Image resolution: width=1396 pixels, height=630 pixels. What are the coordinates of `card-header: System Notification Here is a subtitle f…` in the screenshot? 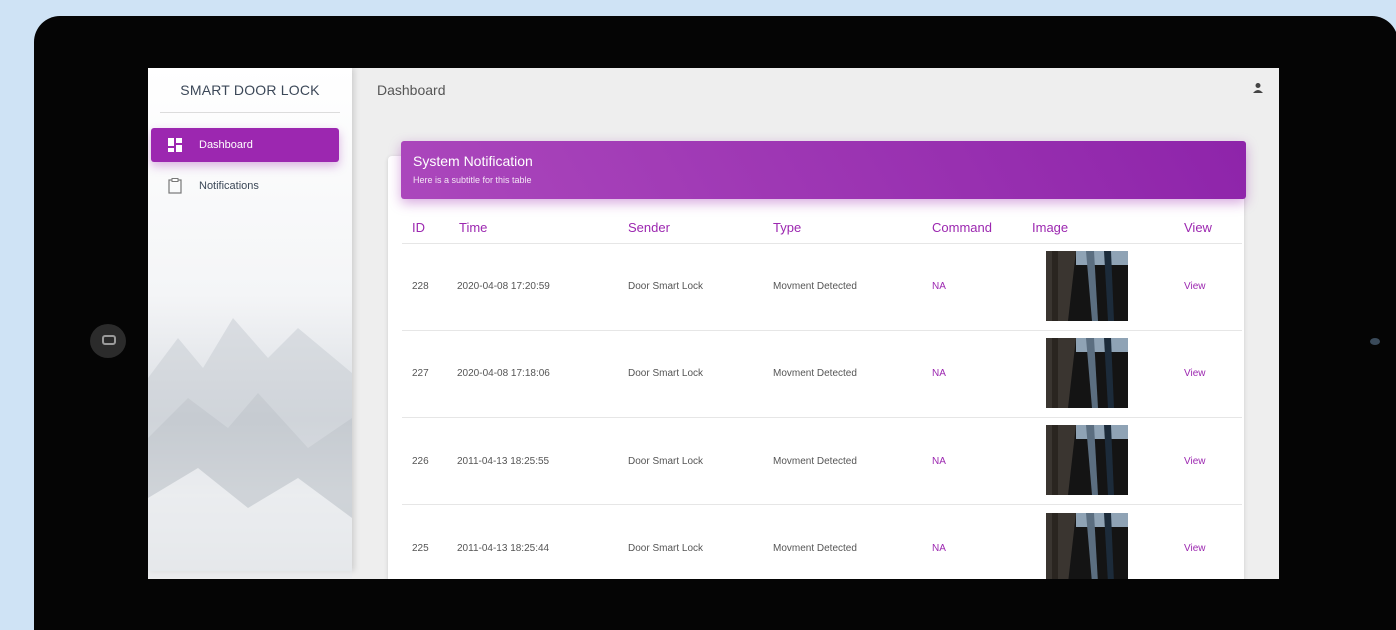 It's located at (823, 170).